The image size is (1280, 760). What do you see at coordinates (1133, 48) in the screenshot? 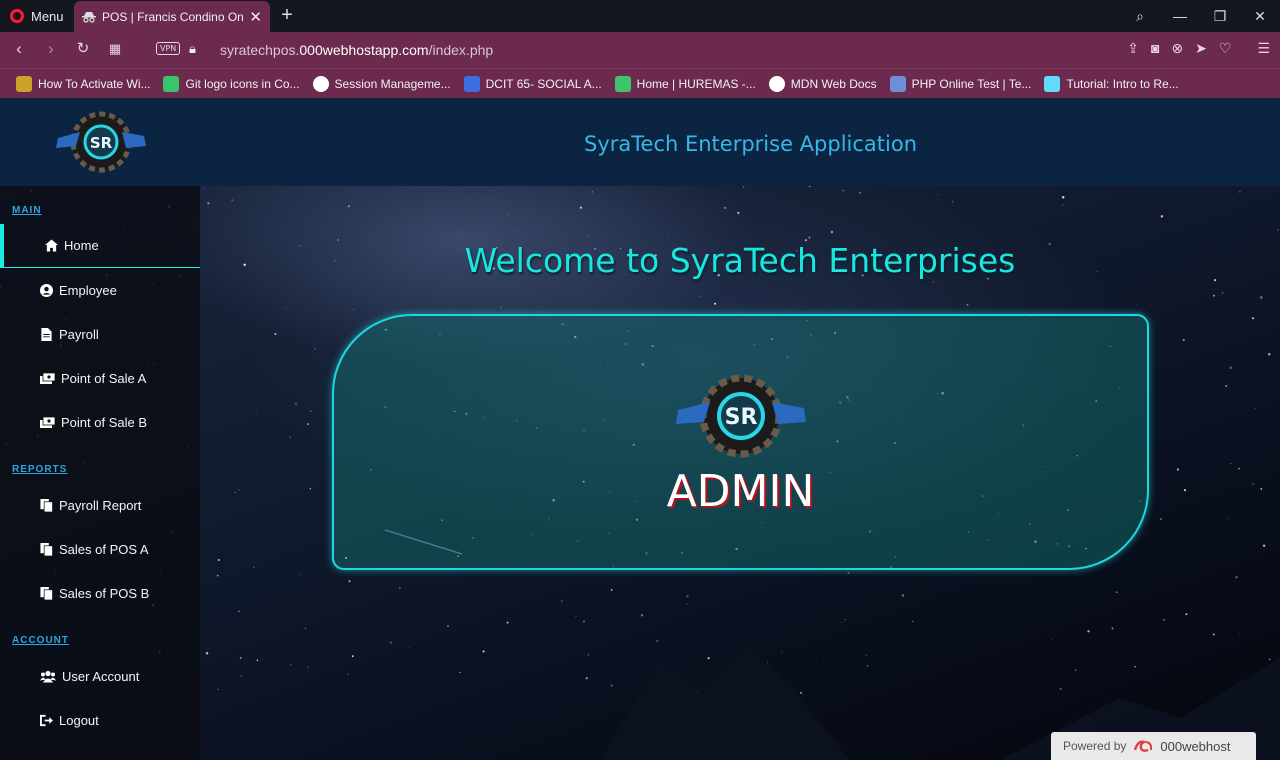
I see `share-icon: ⇪` at bounding box center [1133, 48].